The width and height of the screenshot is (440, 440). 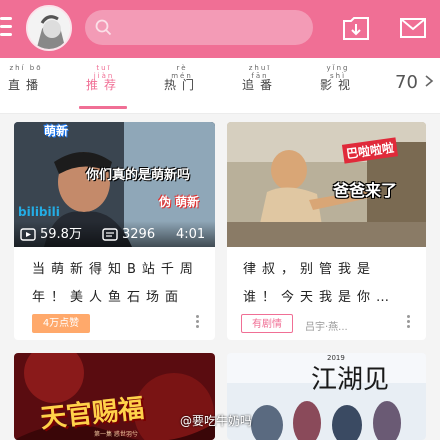 I want to click on video-thumbnail: 2019 江湖见, so click(x=326, y=396).